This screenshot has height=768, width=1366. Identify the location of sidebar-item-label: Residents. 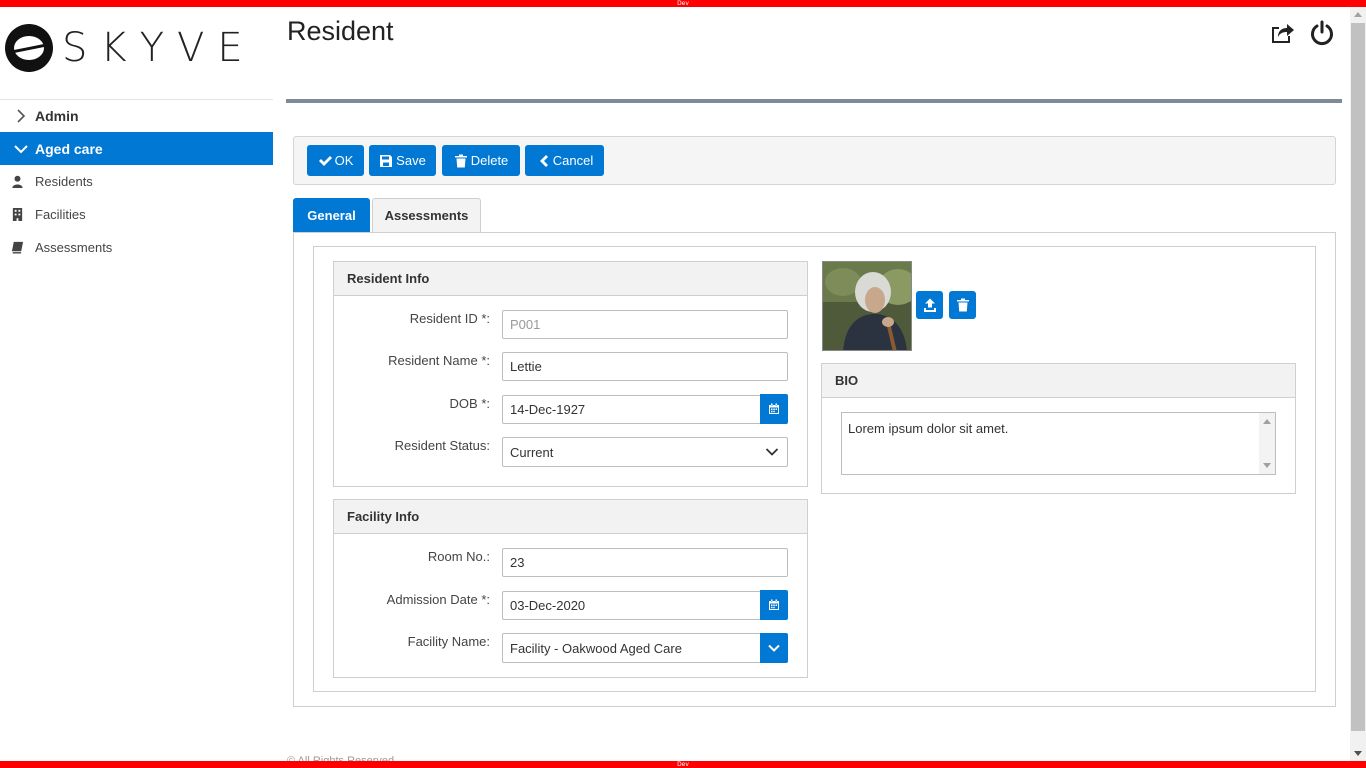
(64, 181).